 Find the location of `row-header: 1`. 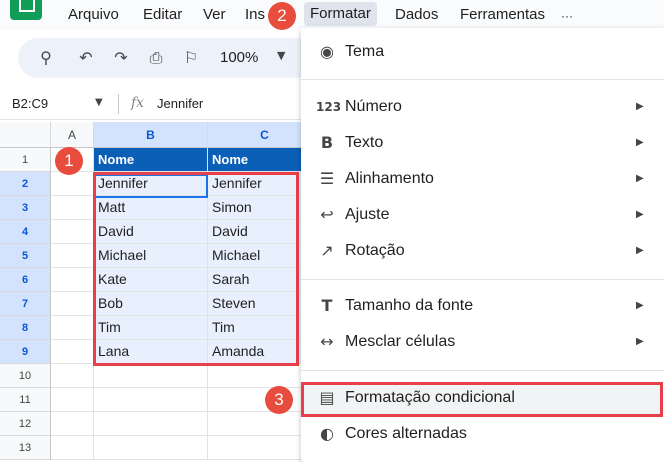

row-header: 1 is located at coordinates (25, 160).